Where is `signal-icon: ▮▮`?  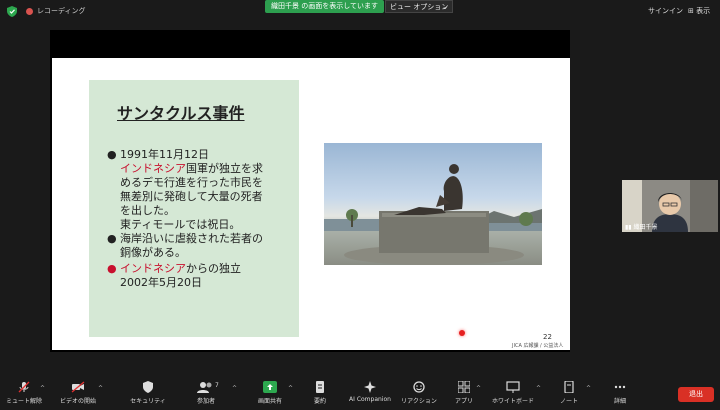 signal-icon: ▮▮ is located at coordinates (628, 227).